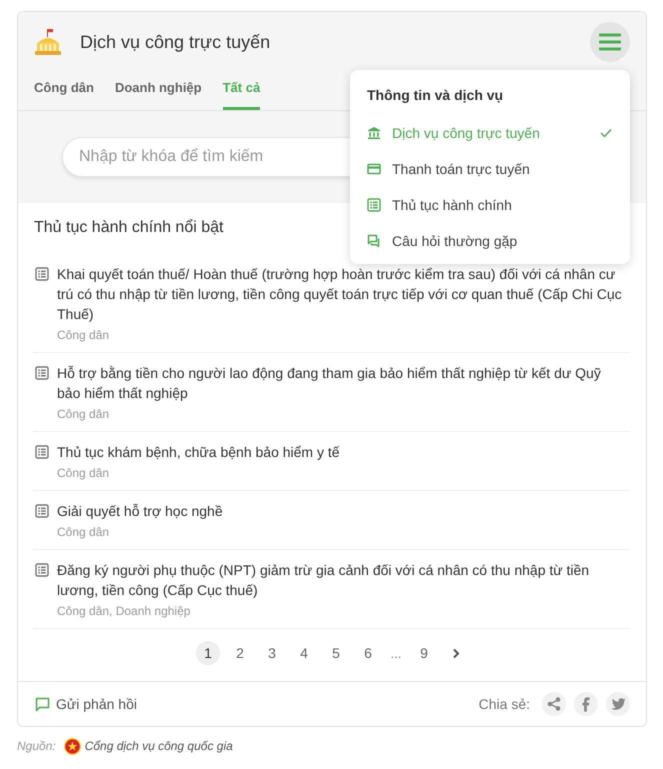  I want to click on bird-icon, so click(618, 704).